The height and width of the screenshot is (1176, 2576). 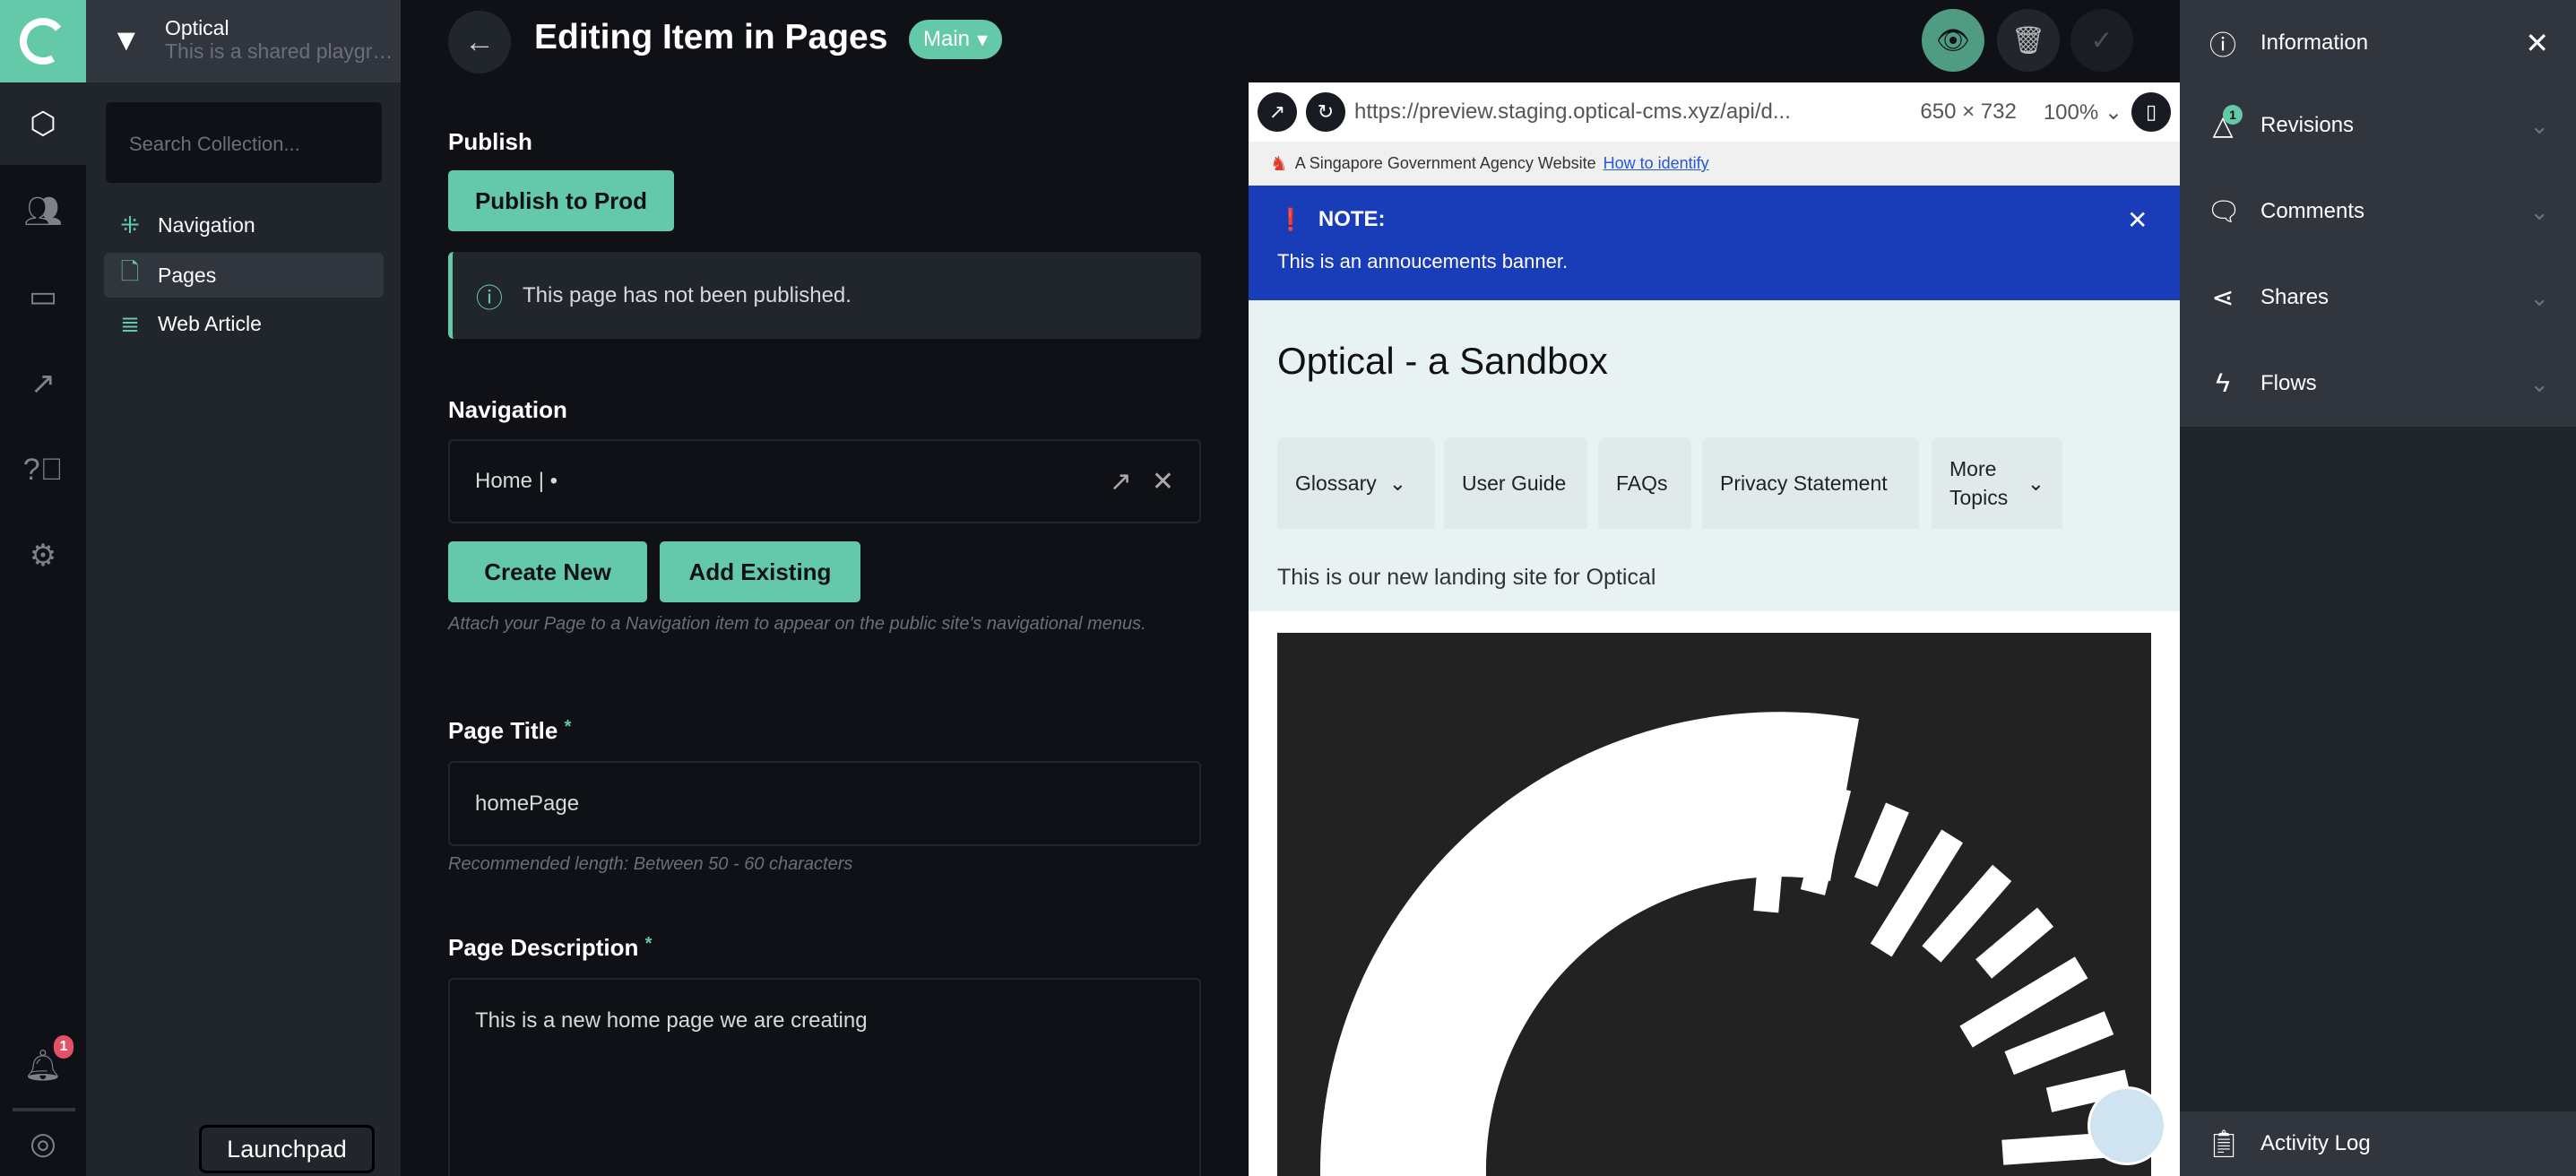 I want to click on app-logo, so click(x=43, y=41).